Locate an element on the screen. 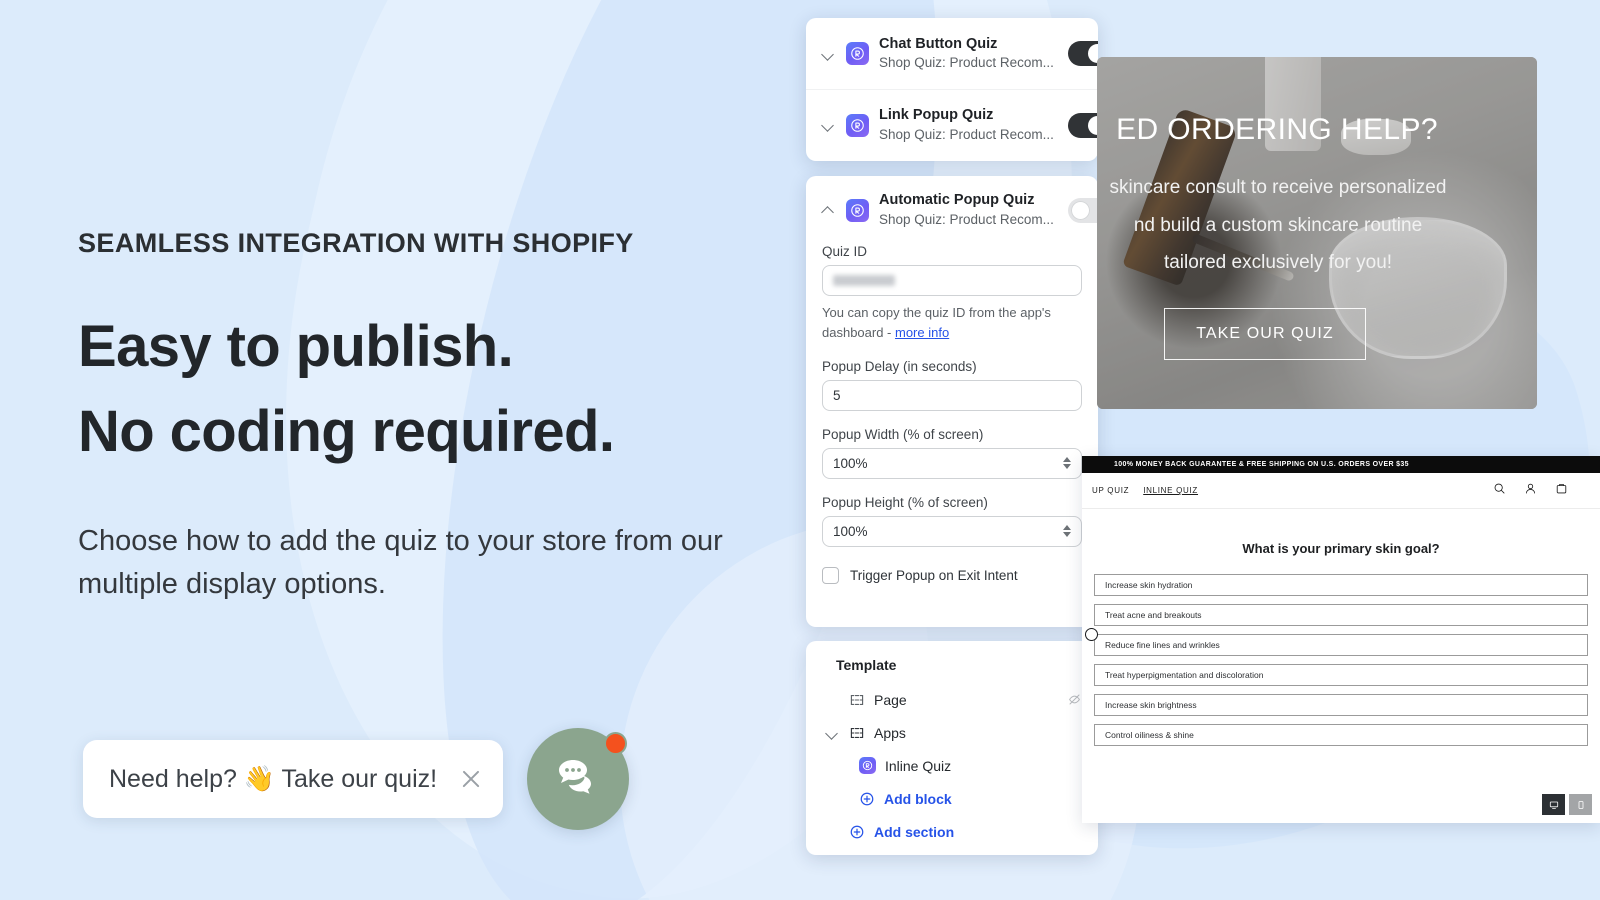 The width and height of the screenshot is (1600, 900). chat-prompt-text: Need help? 👋 Take our quiz! is located at coordinates (273, 778).